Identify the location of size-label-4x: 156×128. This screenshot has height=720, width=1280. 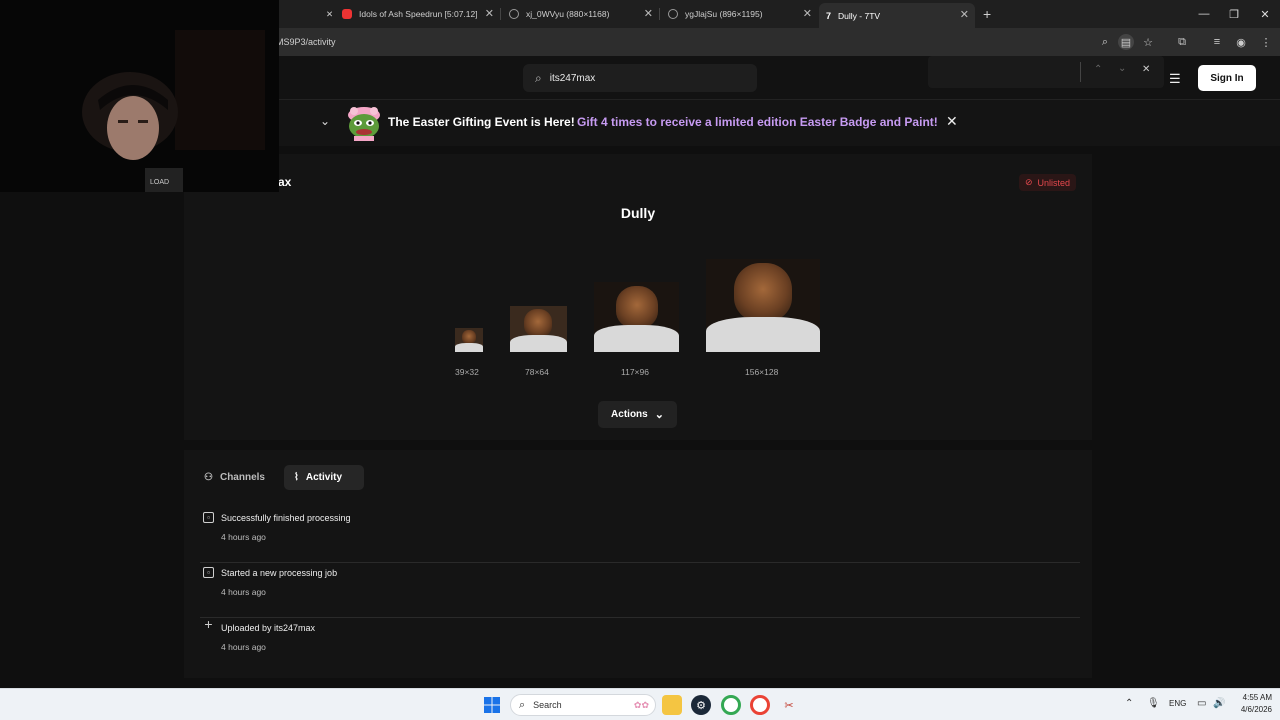
(762, 372).